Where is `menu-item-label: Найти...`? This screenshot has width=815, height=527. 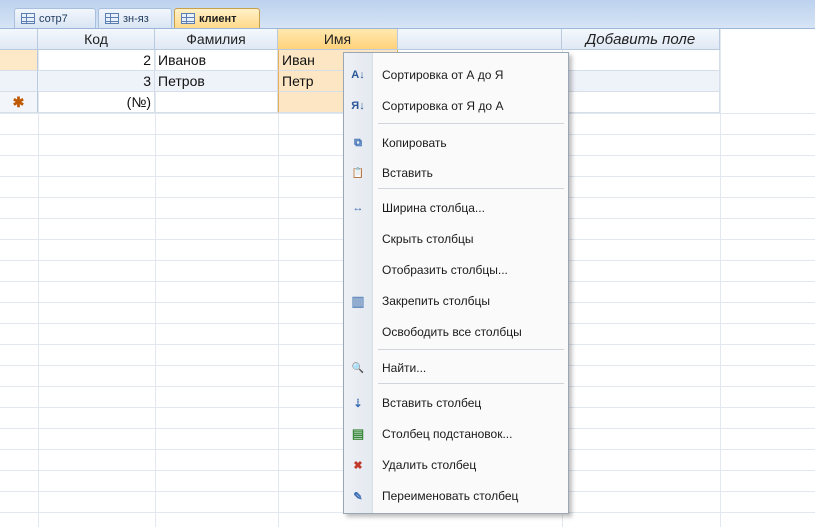
menu-item-label: Найти... is located at coordinates (404, 368).